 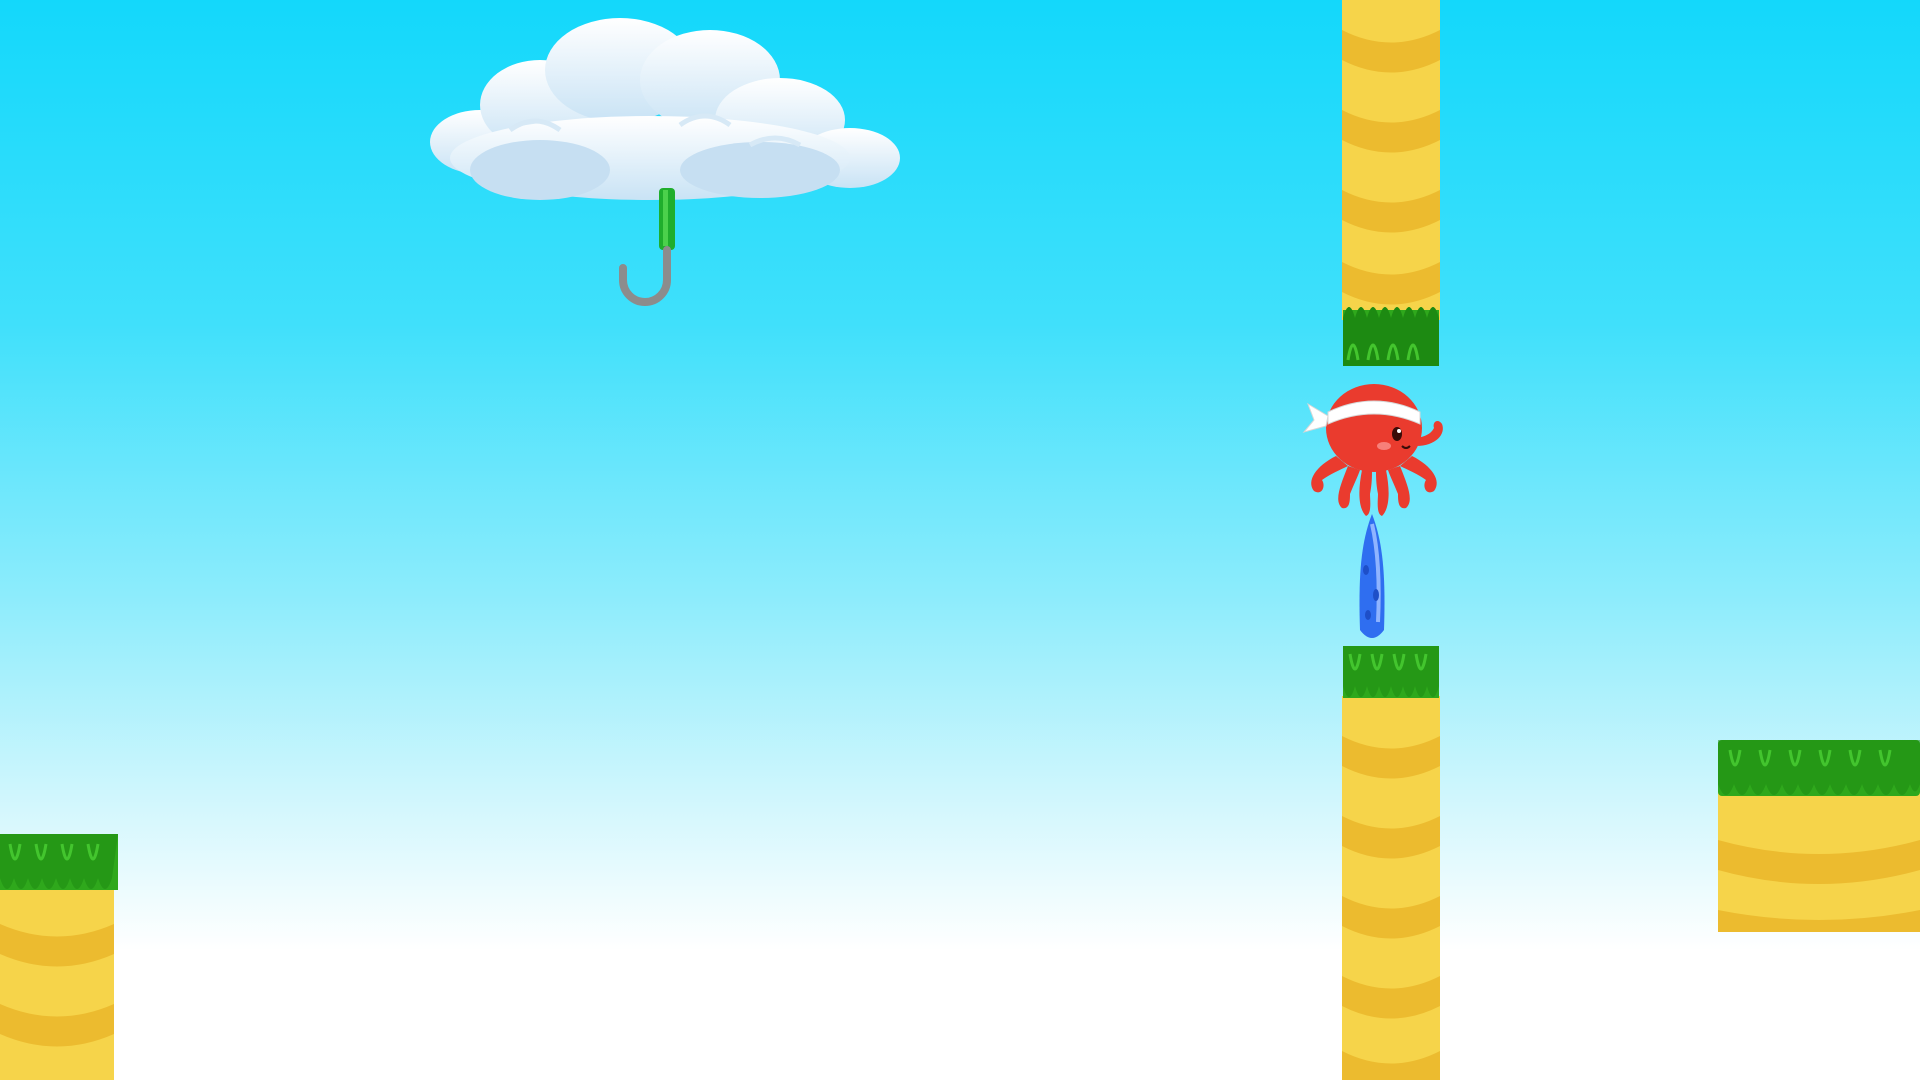 I want to click on cloud, so click(x=665, y=109).